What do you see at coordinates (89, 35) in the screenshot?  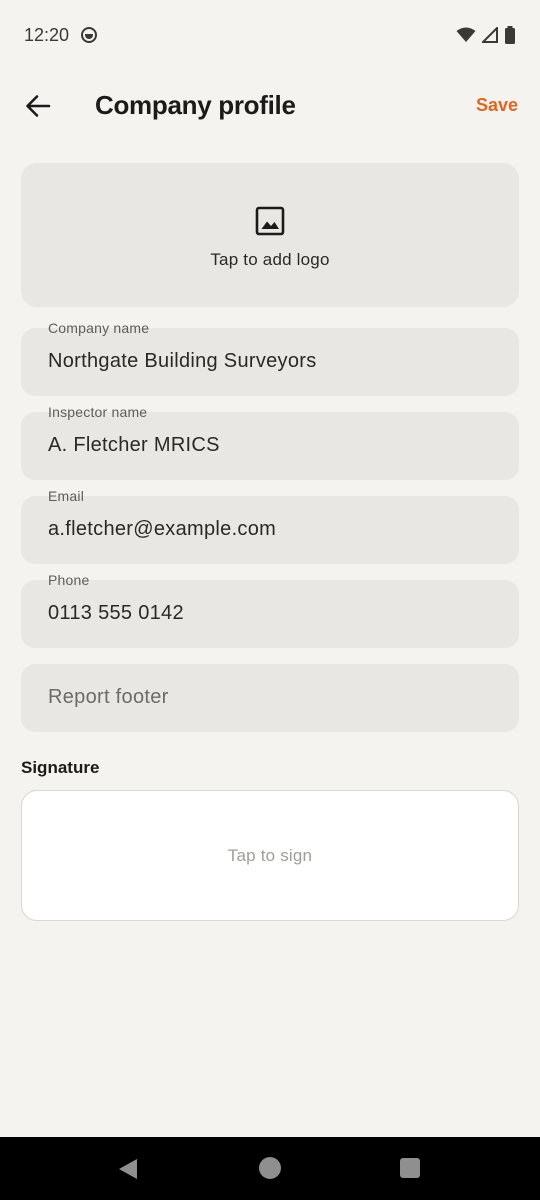 I see `notification-icon` at bounding box center [89, 35].